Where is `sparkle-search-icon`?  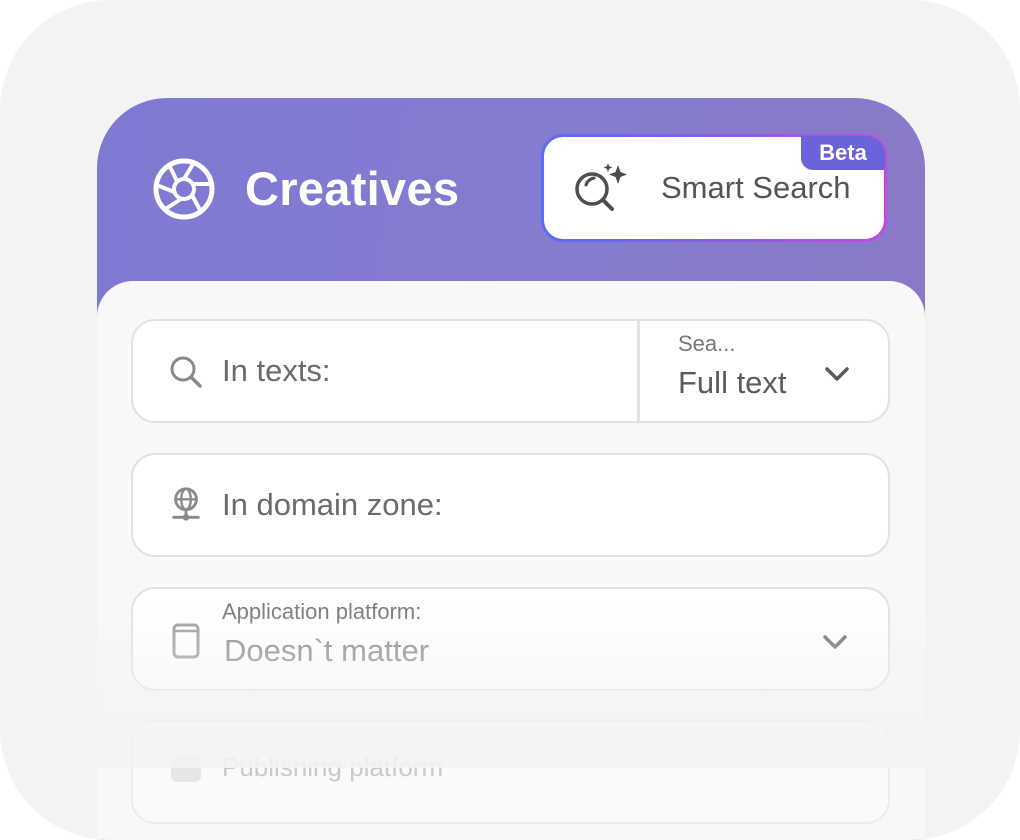 sparkle-search-icon is located at coordinates (601, 187).